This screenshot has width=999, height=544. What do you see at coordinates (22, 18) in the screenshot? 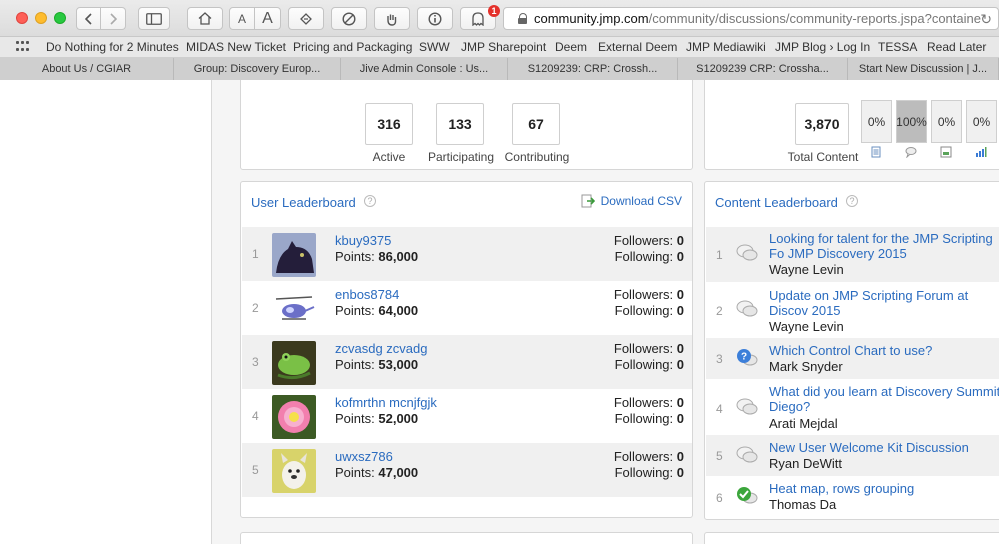
I see `close-window-button` at bounding box center [22, 18].